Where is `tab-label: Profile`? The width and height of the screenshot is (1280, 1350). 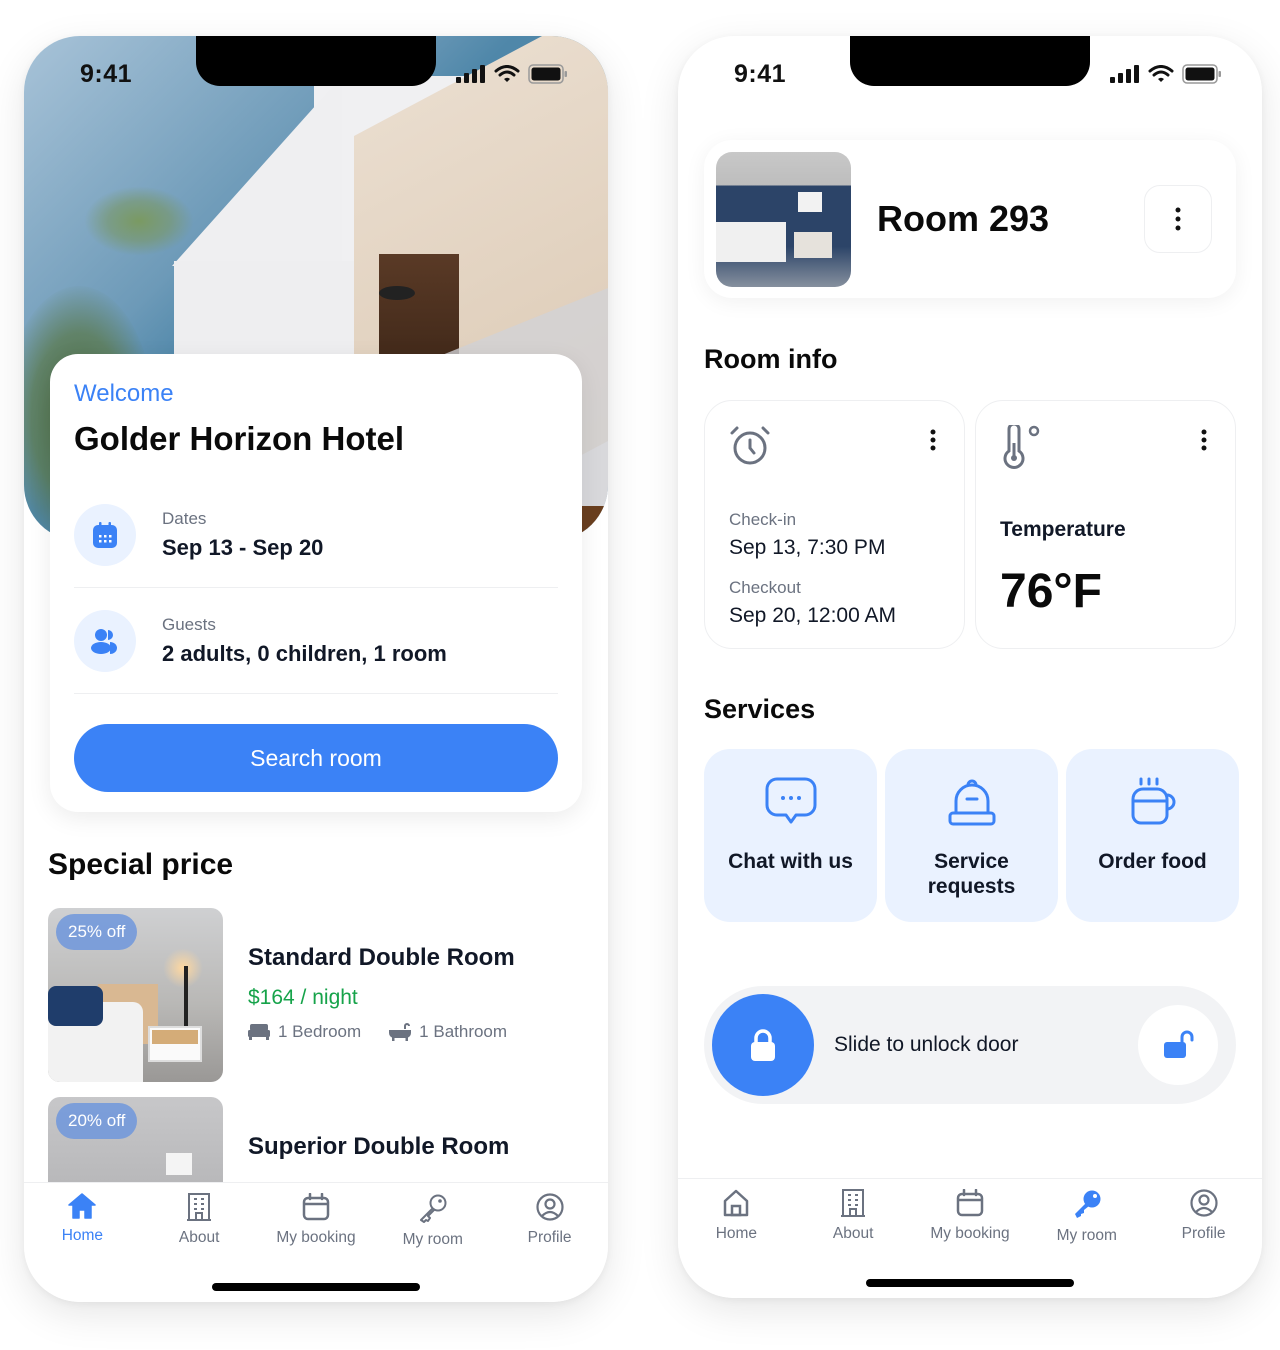 tab-label: Profile is located at coordinates (1203, 1233).